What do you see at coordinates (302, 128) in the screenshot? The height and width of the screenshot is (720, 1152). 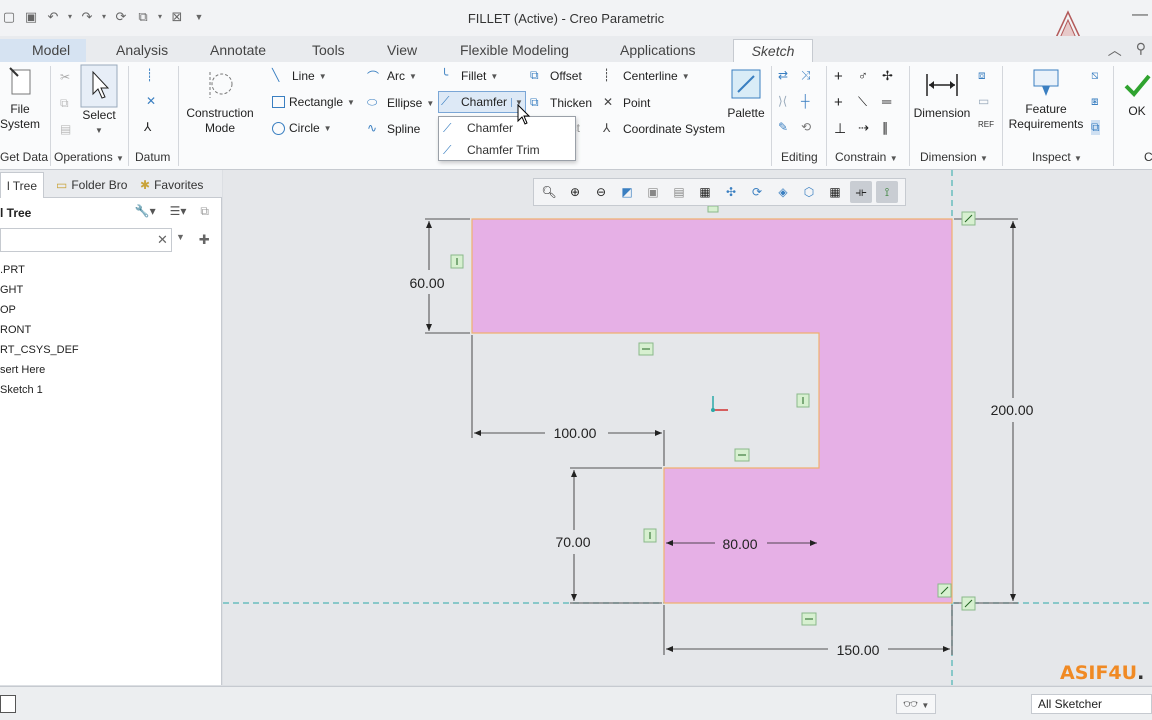 I see `circle-button: Circle ▼` at bounding box center [302, 128].